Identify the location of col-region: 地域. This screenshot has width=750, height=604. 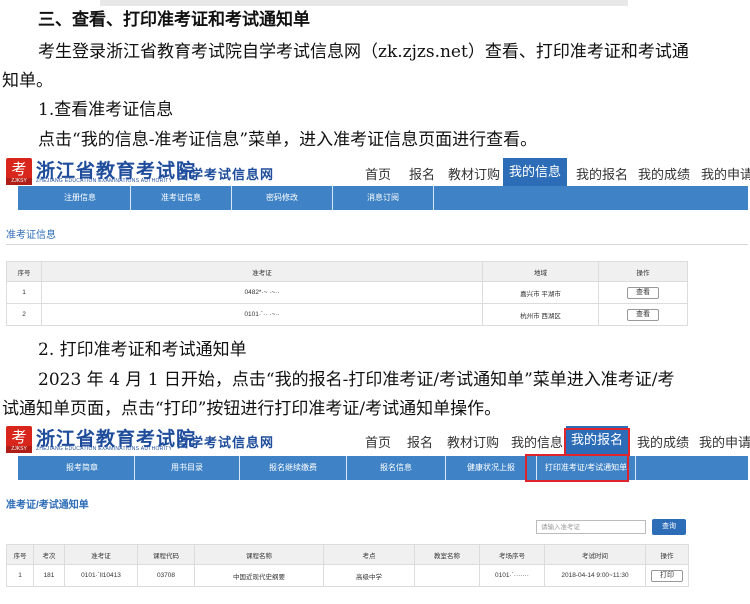
(540, 271).